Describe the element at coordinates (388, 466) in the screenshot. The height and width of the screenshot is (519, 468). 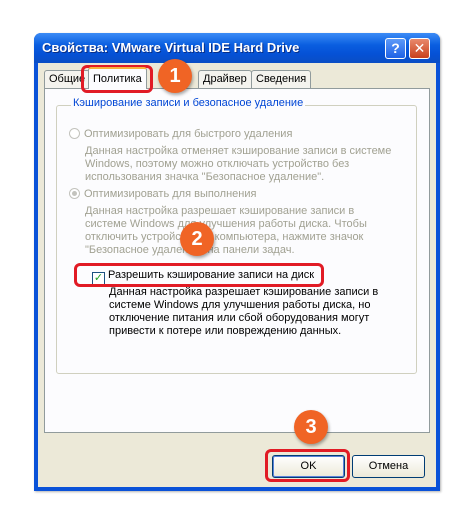
I see `cancel-button: Отмена` at that location.